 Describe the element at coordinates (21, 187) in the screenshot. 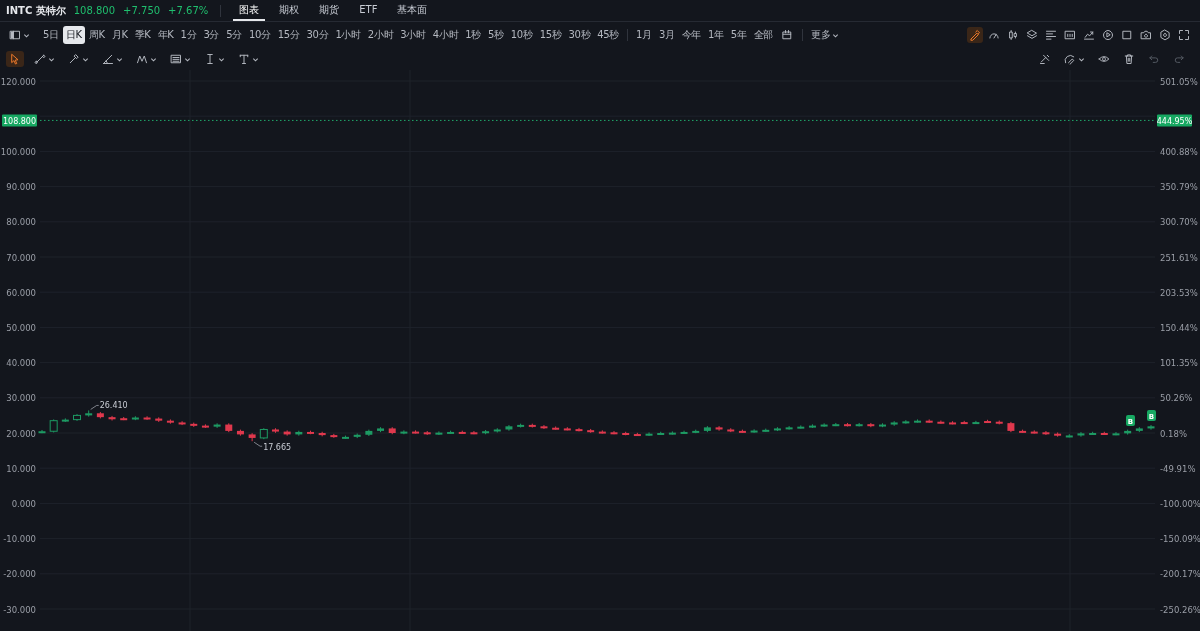

I see `price-axis-label: 90.000` at that location.